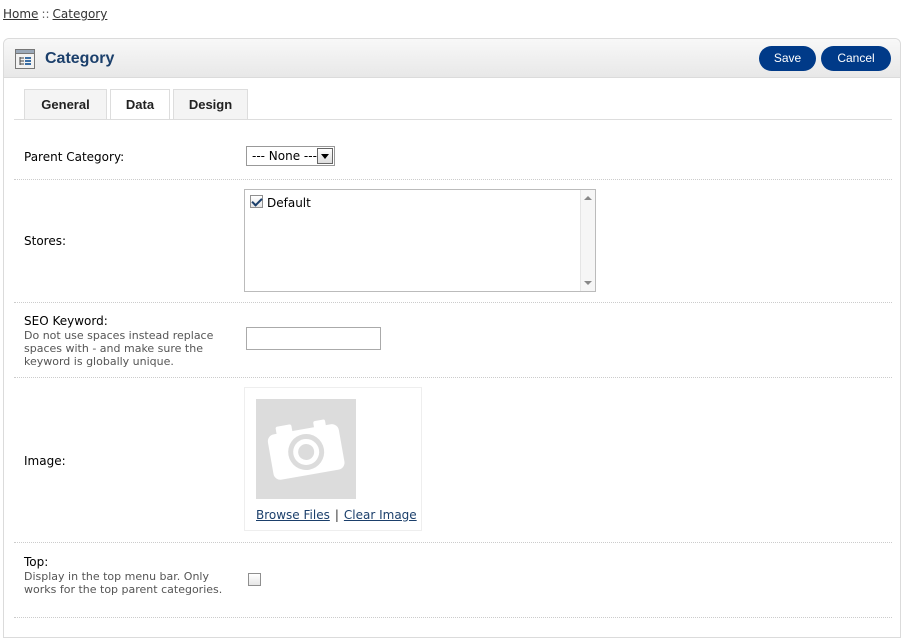 The image size is (904, 638). I want to click on category-list-icon, so click(25, 59).